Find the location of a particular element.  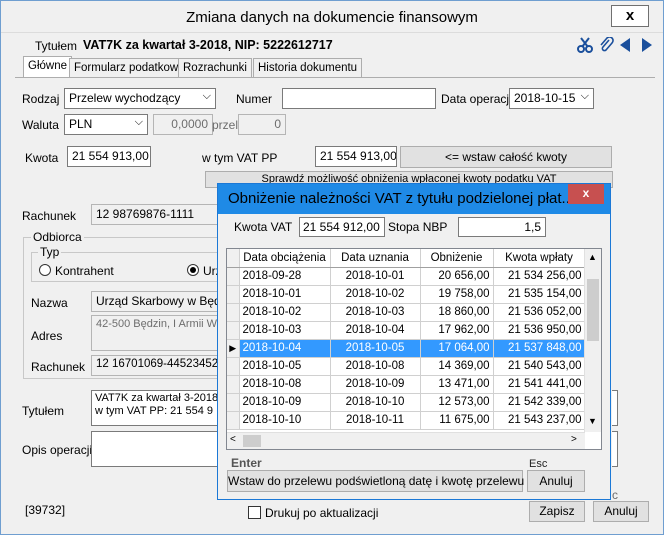

cell-kwota-wplaty: 21 535 154,00 is located at coordinates (539, 294).